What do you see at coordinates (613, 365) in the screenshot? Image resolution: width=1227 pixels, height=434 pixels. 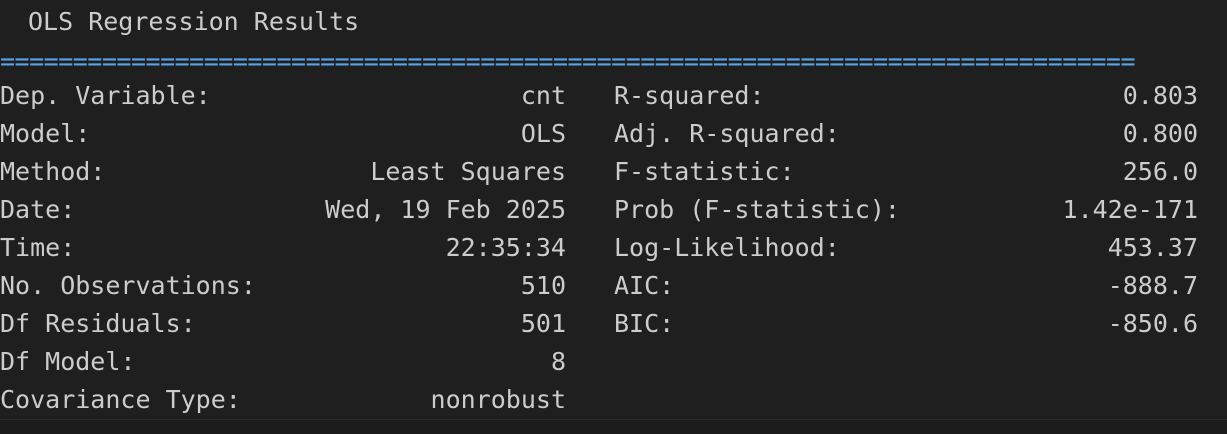 I see `stats-row-df-model: Df Model: 8` at bounding box center [613, 365].